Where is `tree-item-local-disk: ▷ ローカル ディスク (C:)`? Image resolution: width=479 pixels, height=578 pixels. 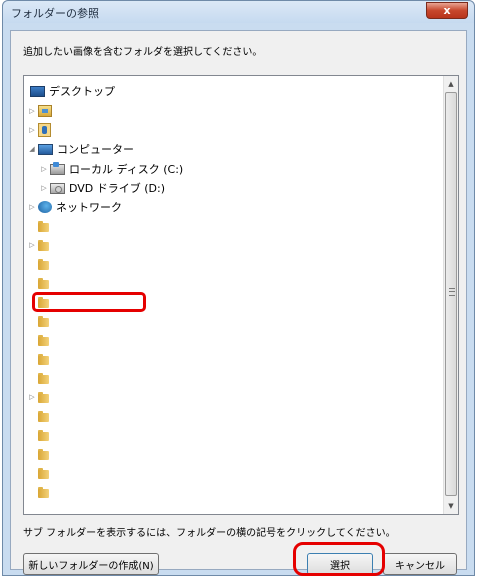 tree-item-local-disk: ▷ ローカル ディスク (C:) is located at coordinates (111, 169).